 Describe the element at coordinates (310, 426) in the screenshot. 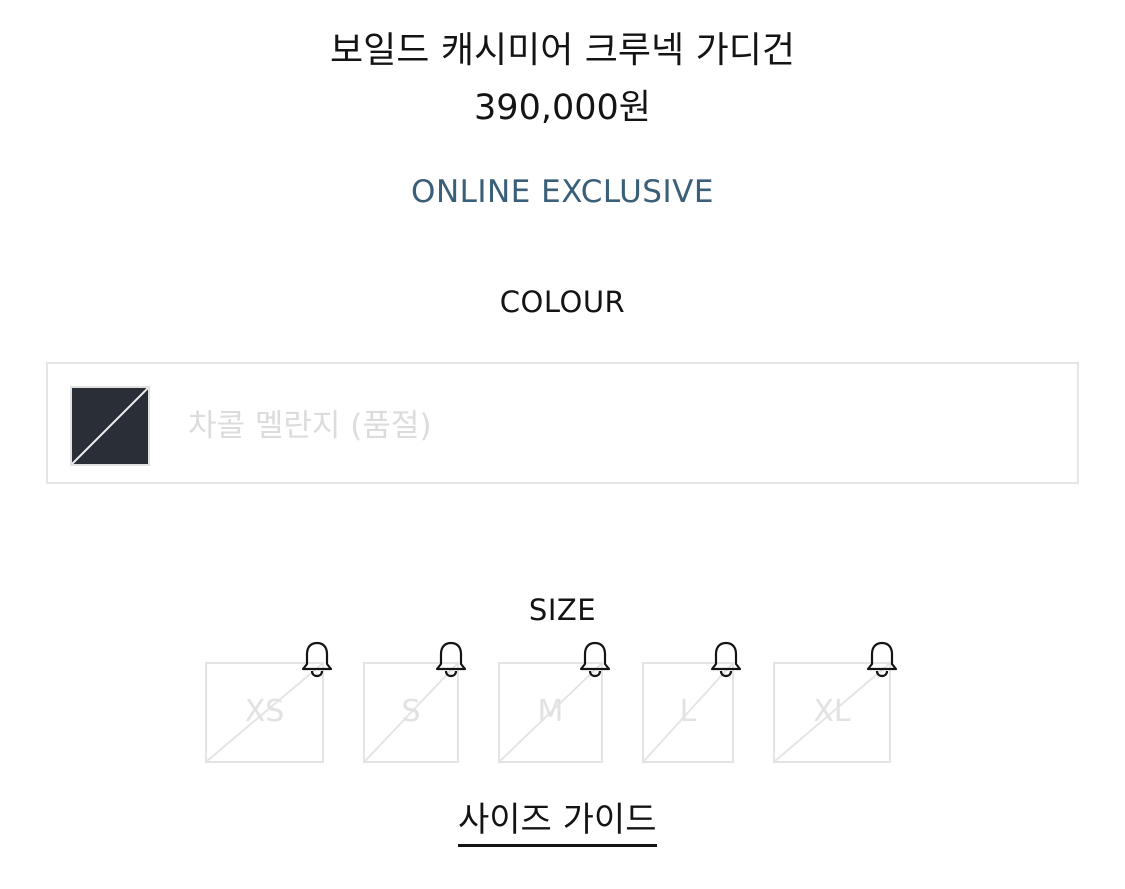

I see `colour-name: 차콜 멜란지 (품절)` at that location.